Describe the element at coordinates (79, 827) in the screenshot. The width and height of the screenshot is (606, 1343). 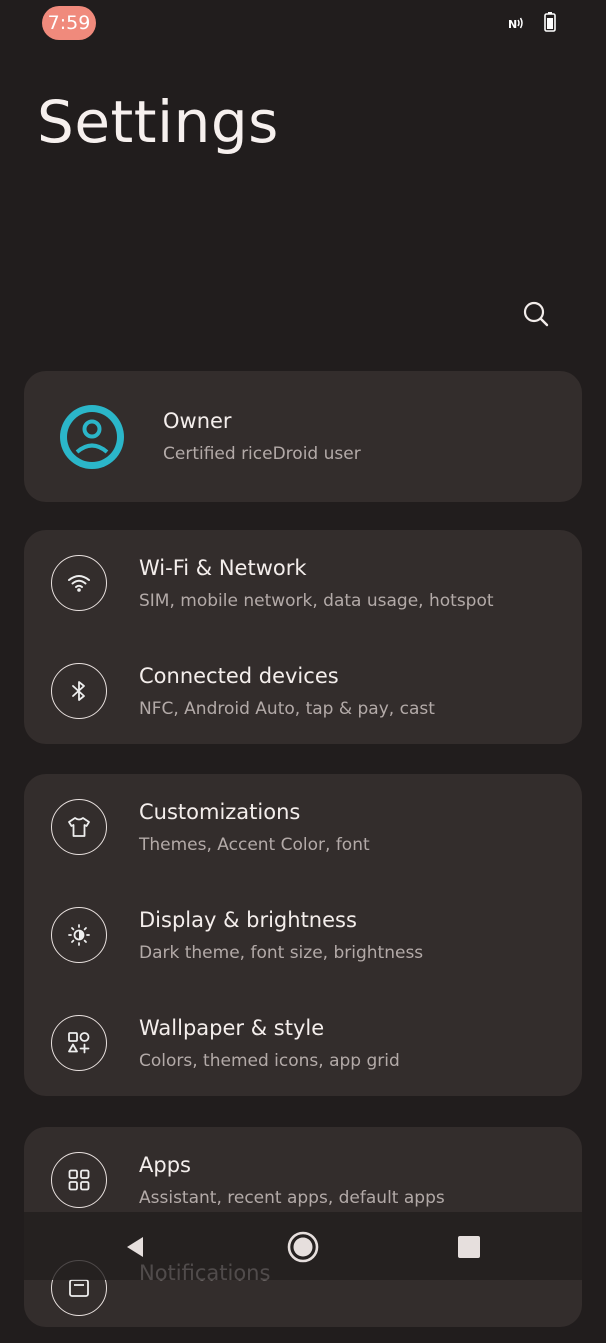
I see `tshirt-icon` at that location.